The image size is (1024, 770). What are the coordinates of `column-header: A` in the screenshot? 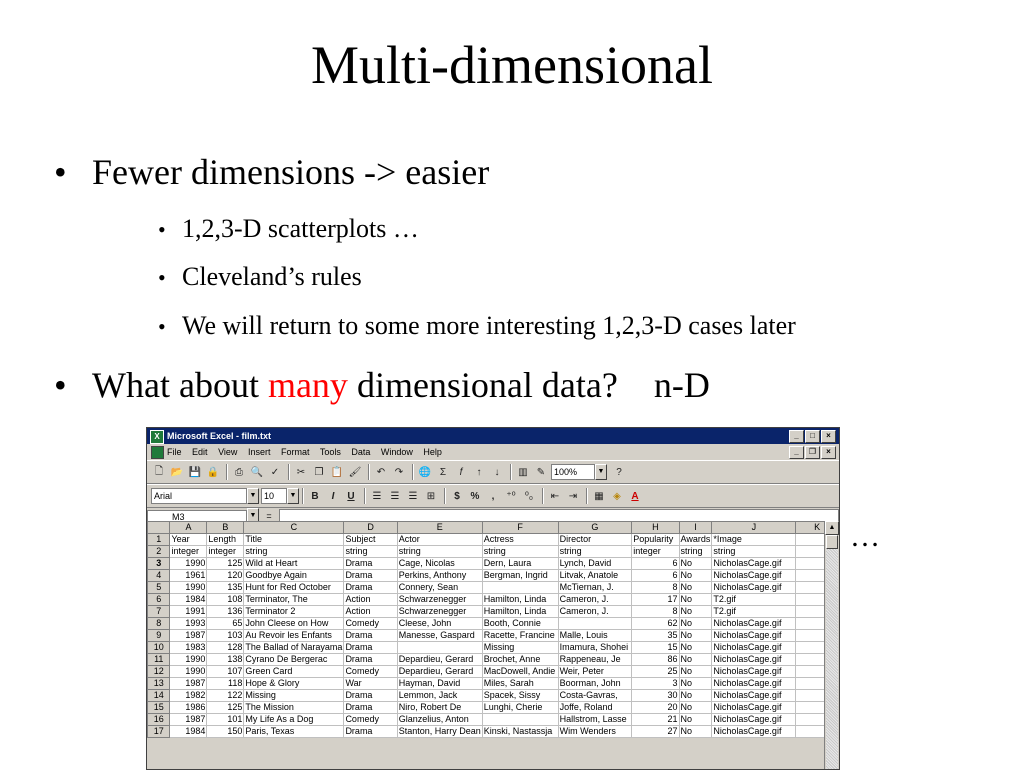 It's located at (188, 527).